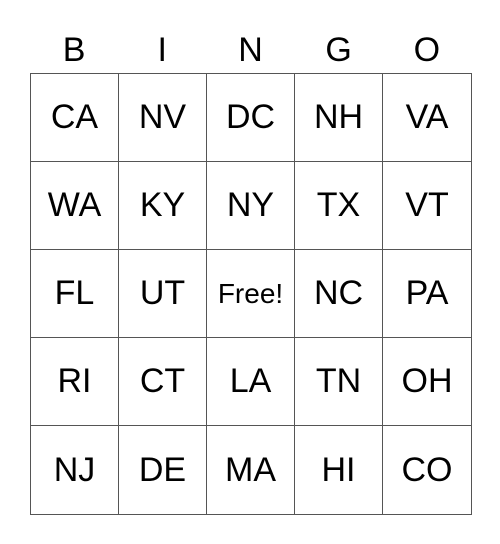  Describe the element at coordinates (163, 206) in the screenshot. I see `bingo-cell: KY` at that location.